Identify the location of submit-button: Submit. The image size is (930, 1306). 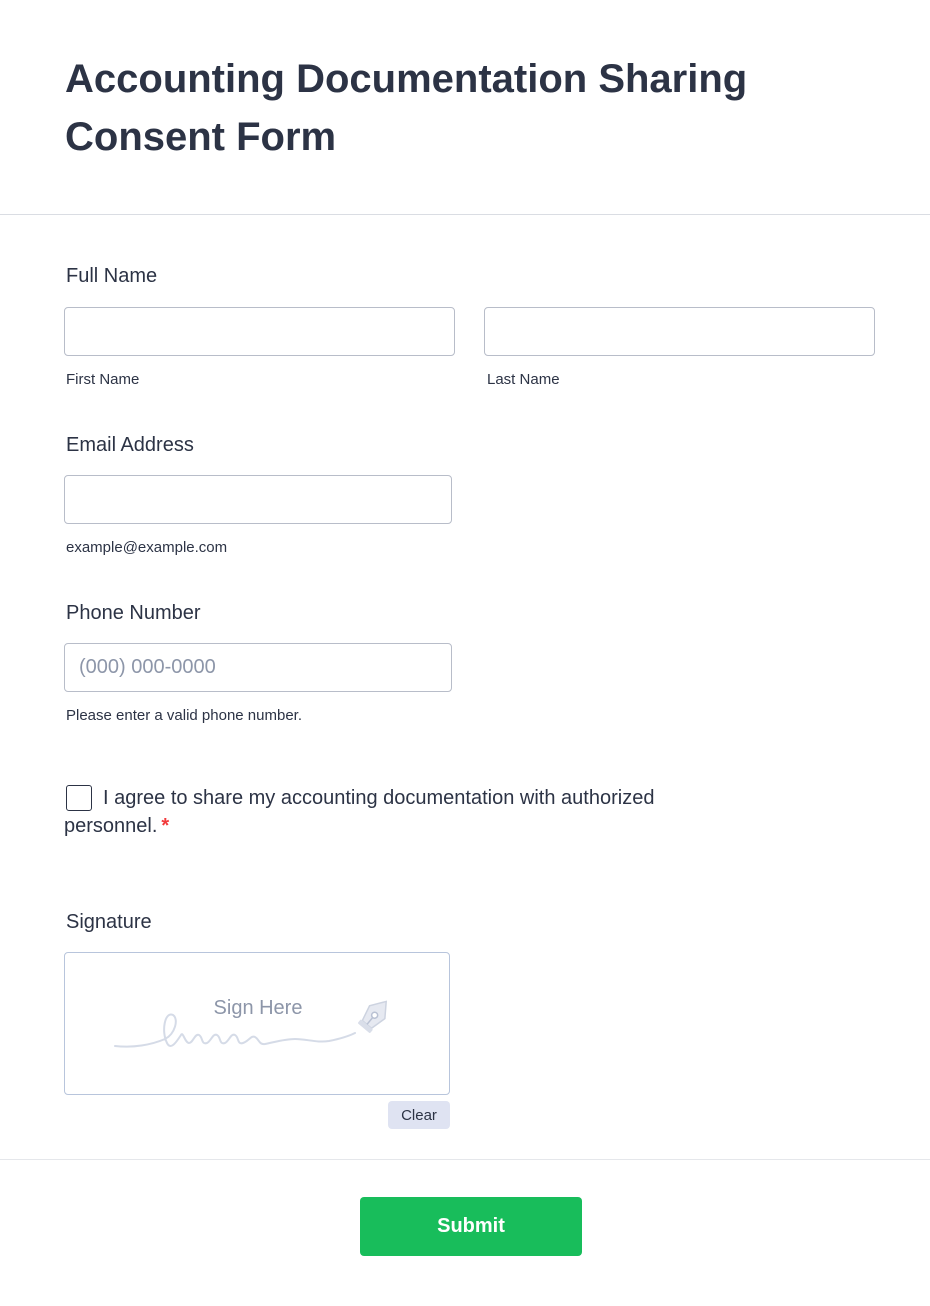
(471, 1226).